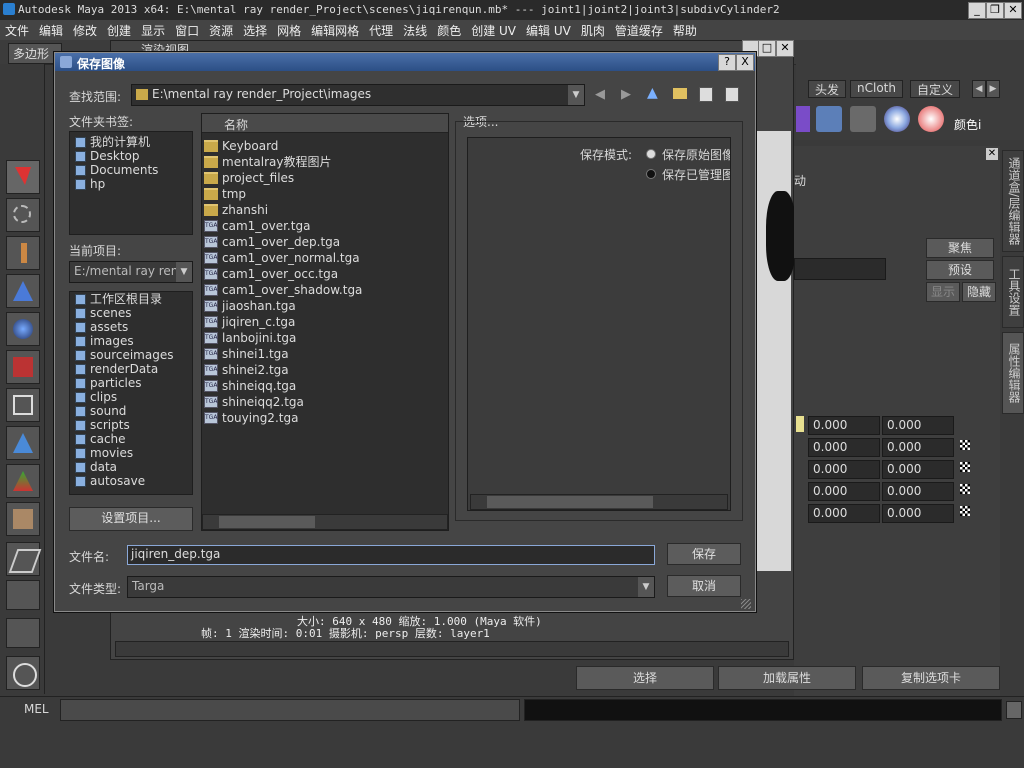 This screenshot has width=1024, height=768. What do you see at coordinates (283, 290) in the screenshot?
I see `file-item: TGA cam1_over_shadow.tga` at bounding box center [283, 290].